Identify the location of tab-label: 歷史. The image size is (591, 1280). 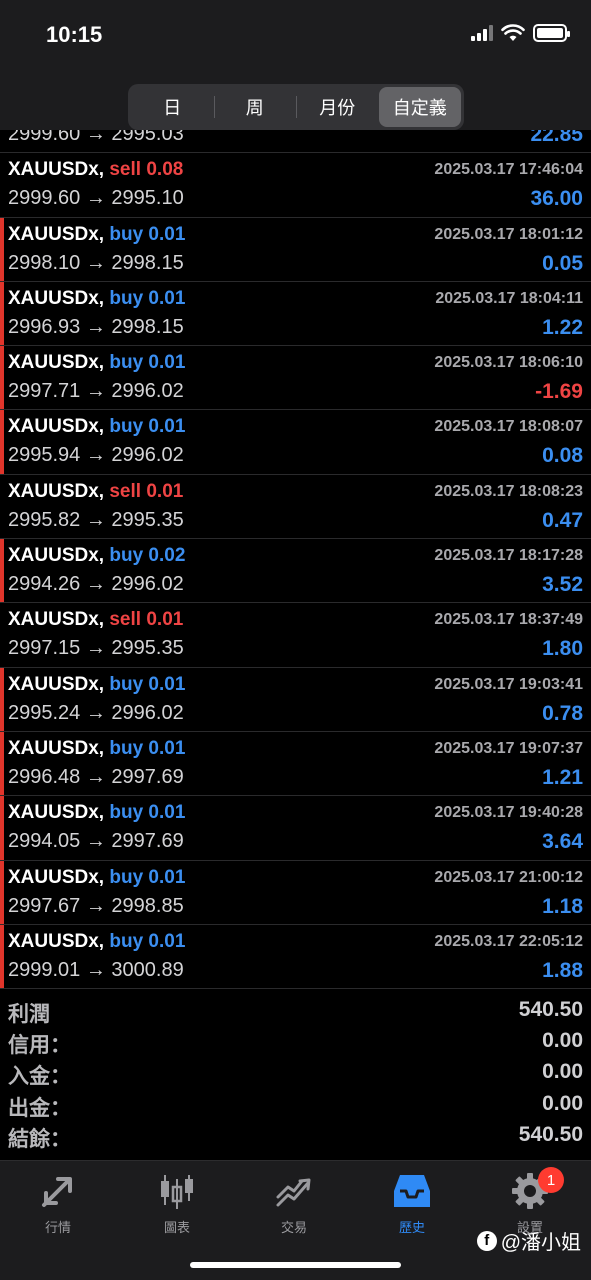
(411, 1227).